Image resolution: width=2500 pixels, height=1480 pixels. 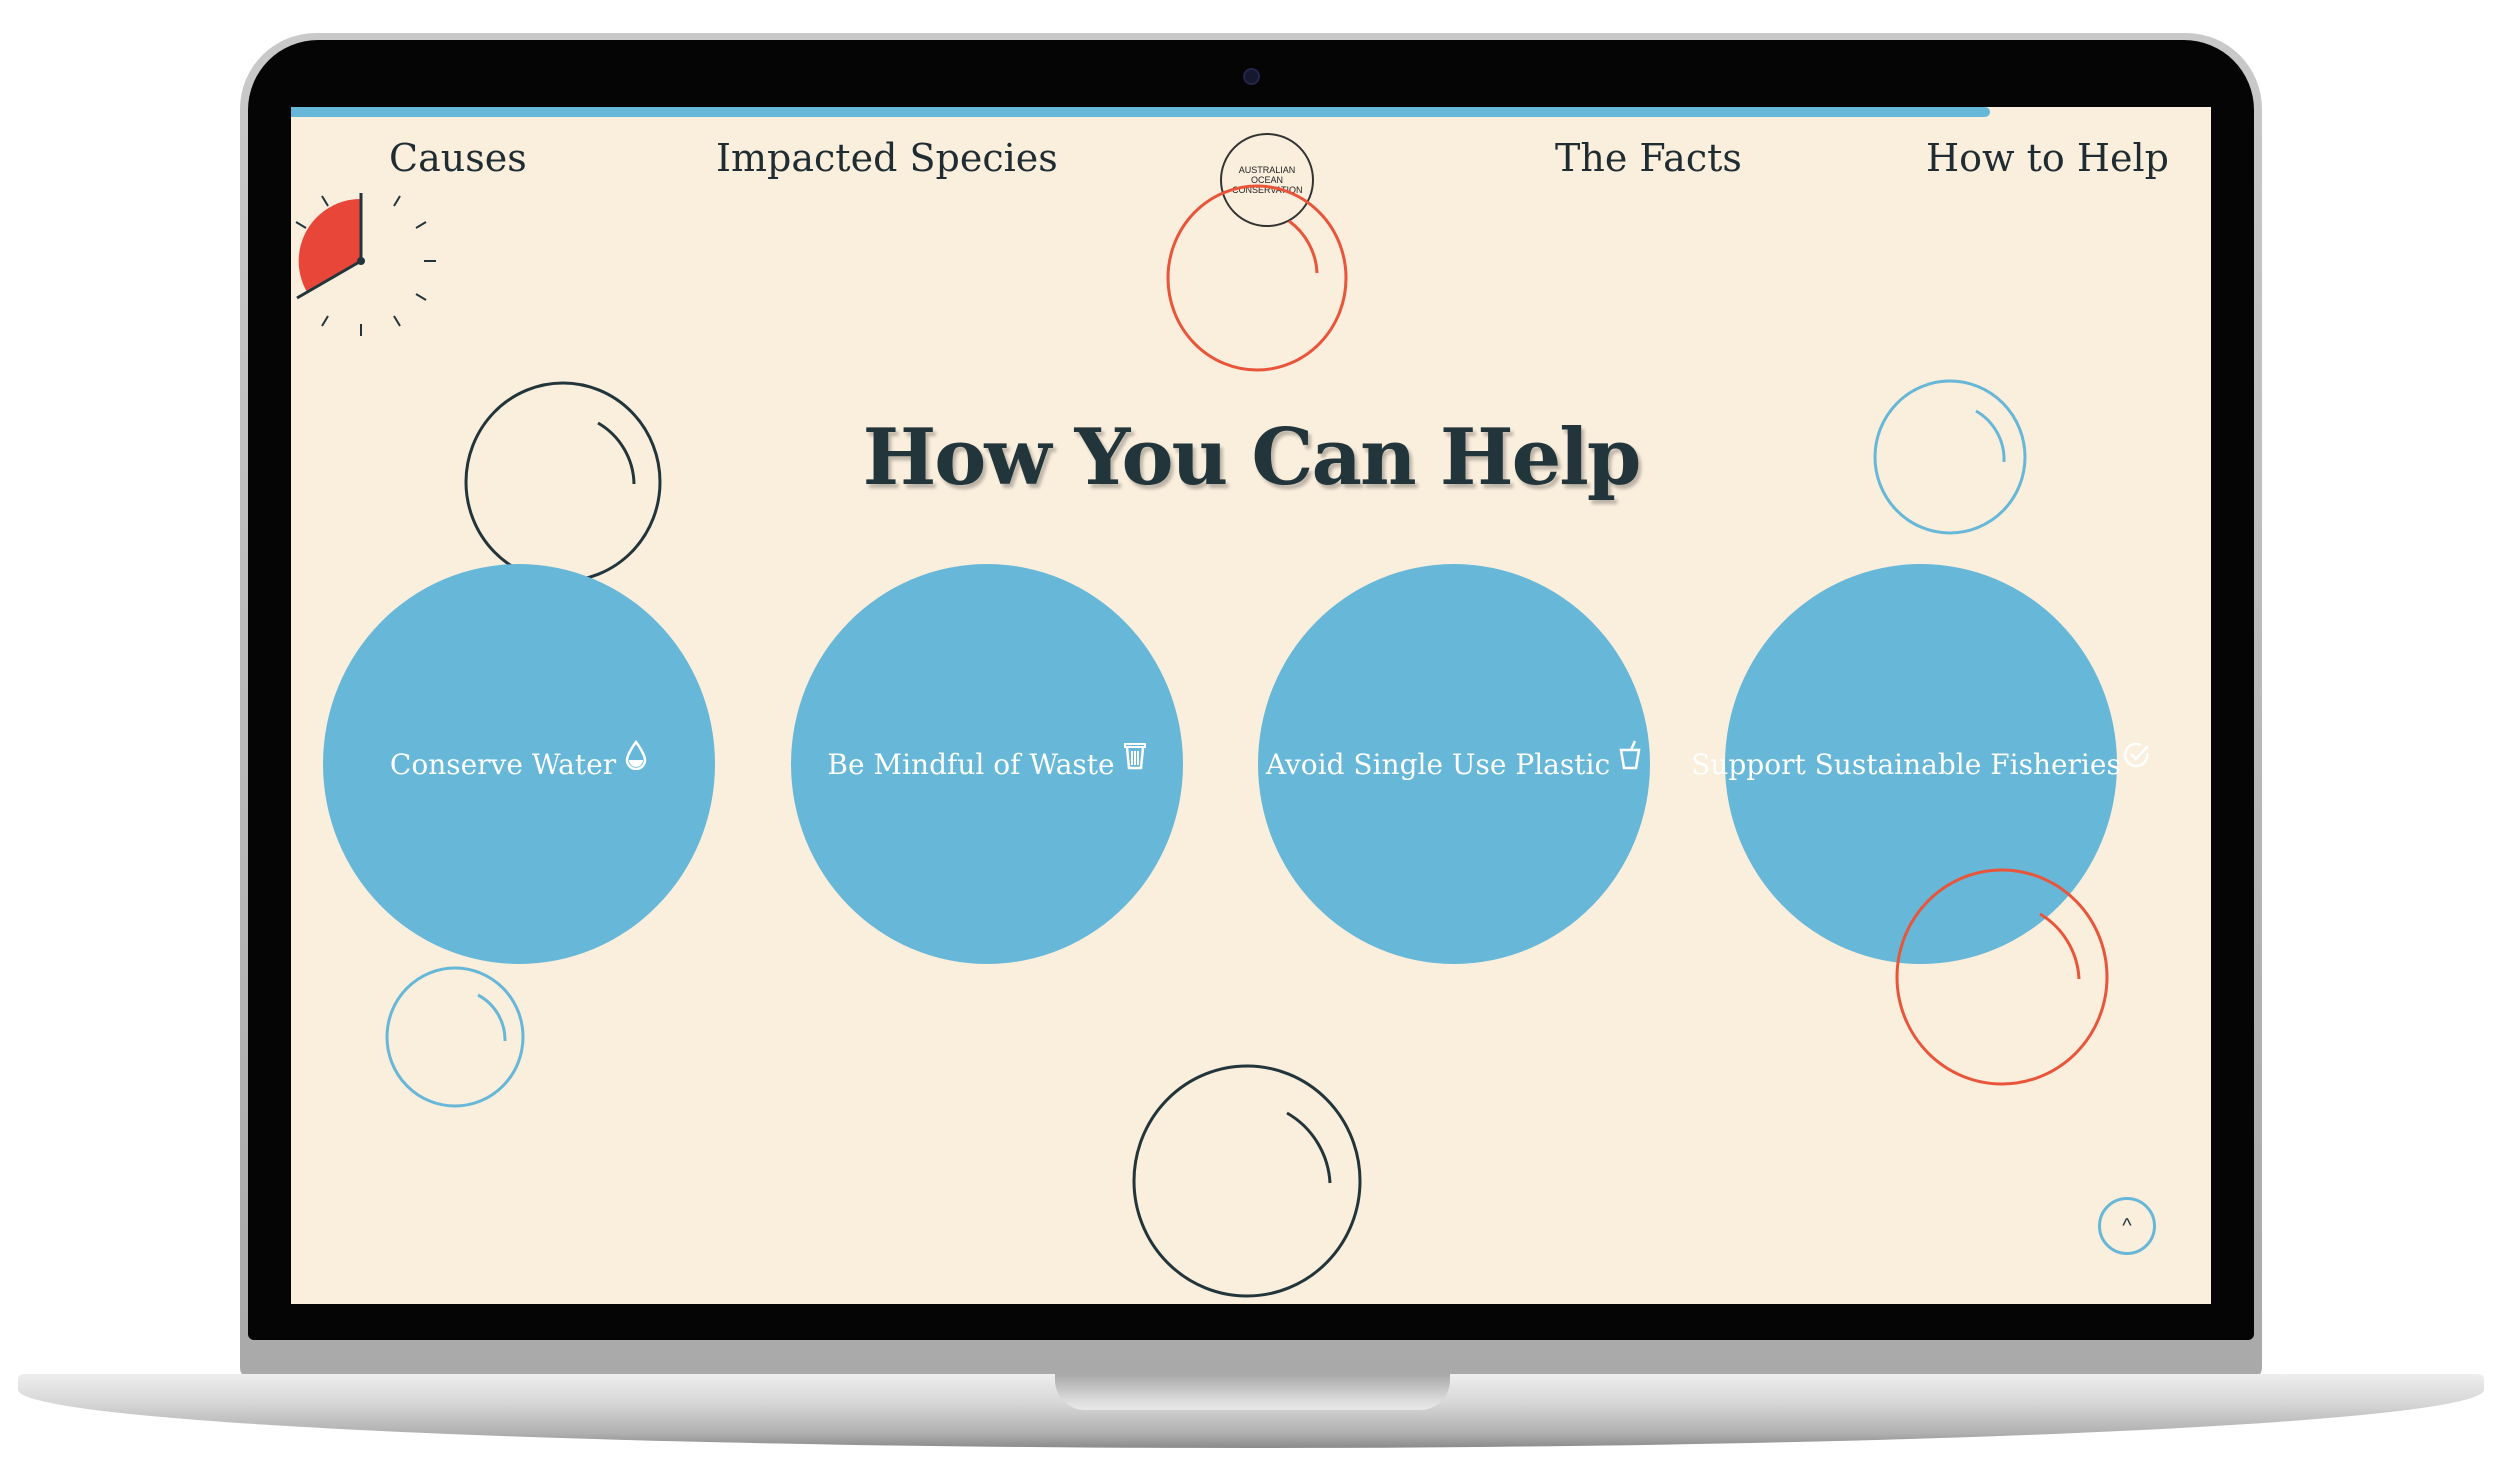 I want to click on laptop-notch, so click(x=1252, y=1392).